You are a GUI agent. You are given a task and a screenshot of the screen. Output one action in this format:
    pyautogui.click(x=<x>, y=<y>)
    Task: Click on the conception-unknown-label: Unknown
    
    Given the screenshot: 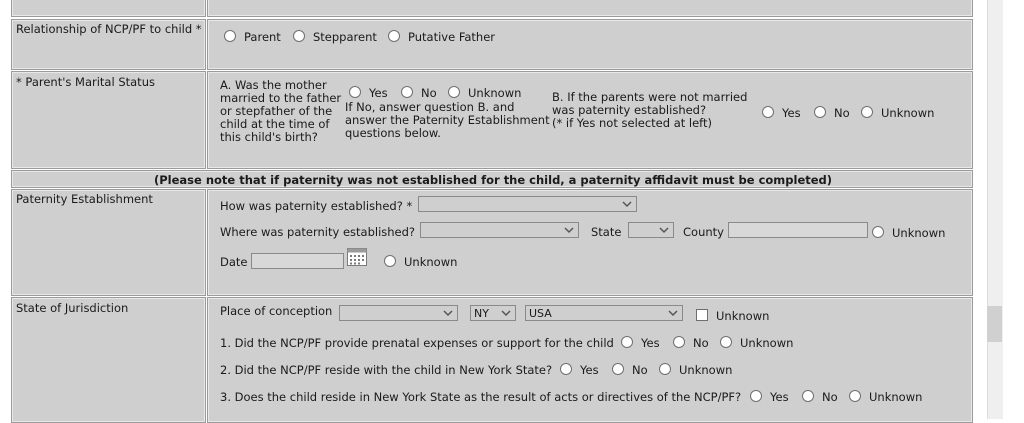 What is the action you would take?
    pyautogui.click(x=743, y=316)
    